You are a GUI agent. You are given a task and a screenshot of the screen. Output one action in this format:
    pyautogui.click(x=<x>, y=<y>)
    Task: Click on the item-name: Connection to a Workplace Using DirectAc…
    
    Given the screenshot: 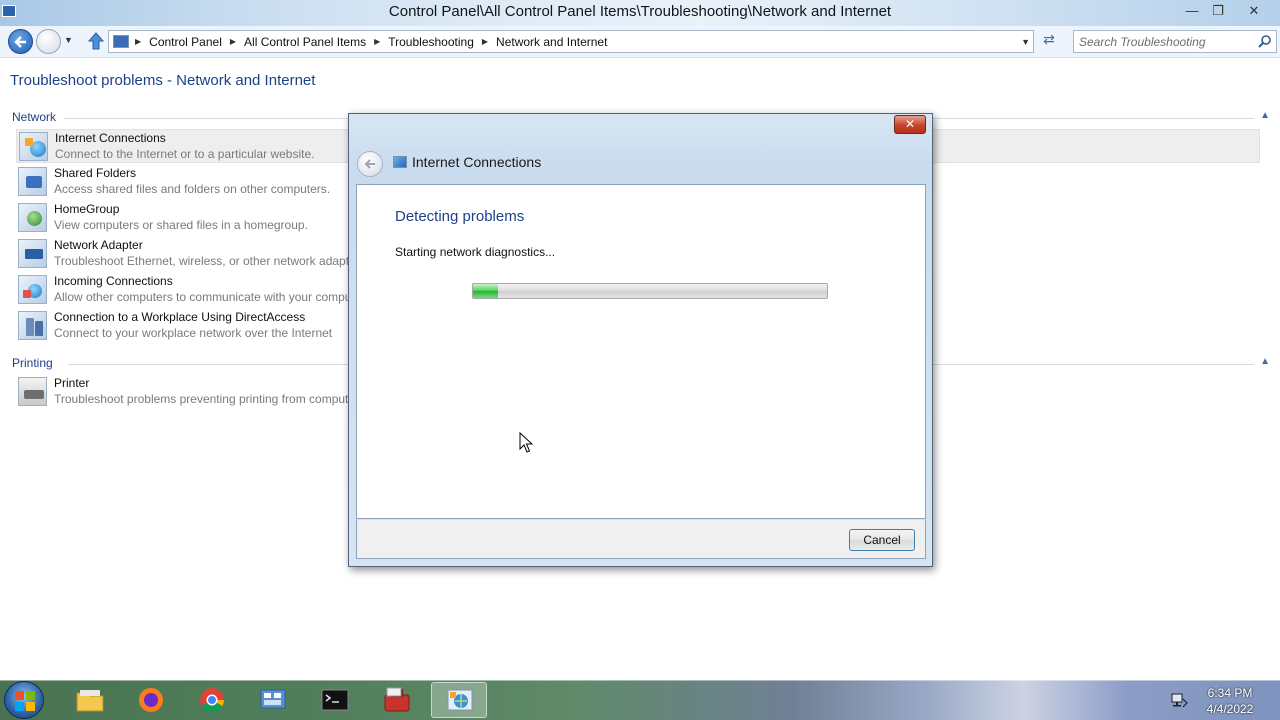 What is the action you would take?
    pyautogui.click(x=180, y=317)
    